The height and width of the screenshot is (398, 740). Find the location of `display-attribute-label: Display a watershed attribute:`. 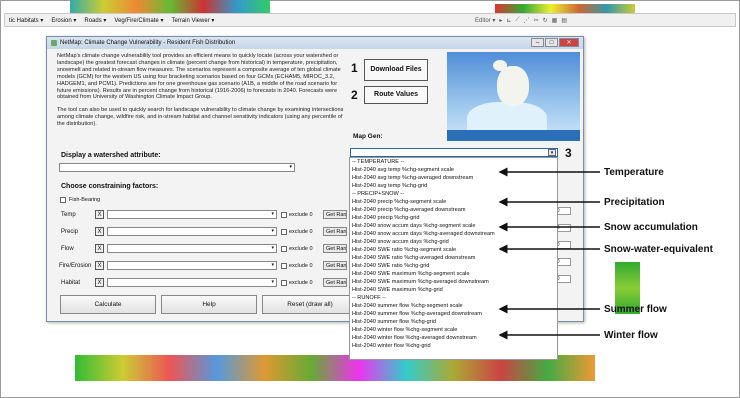

display-attribute-label: Display a watershed attribute: is located at coordinates (111, 155).